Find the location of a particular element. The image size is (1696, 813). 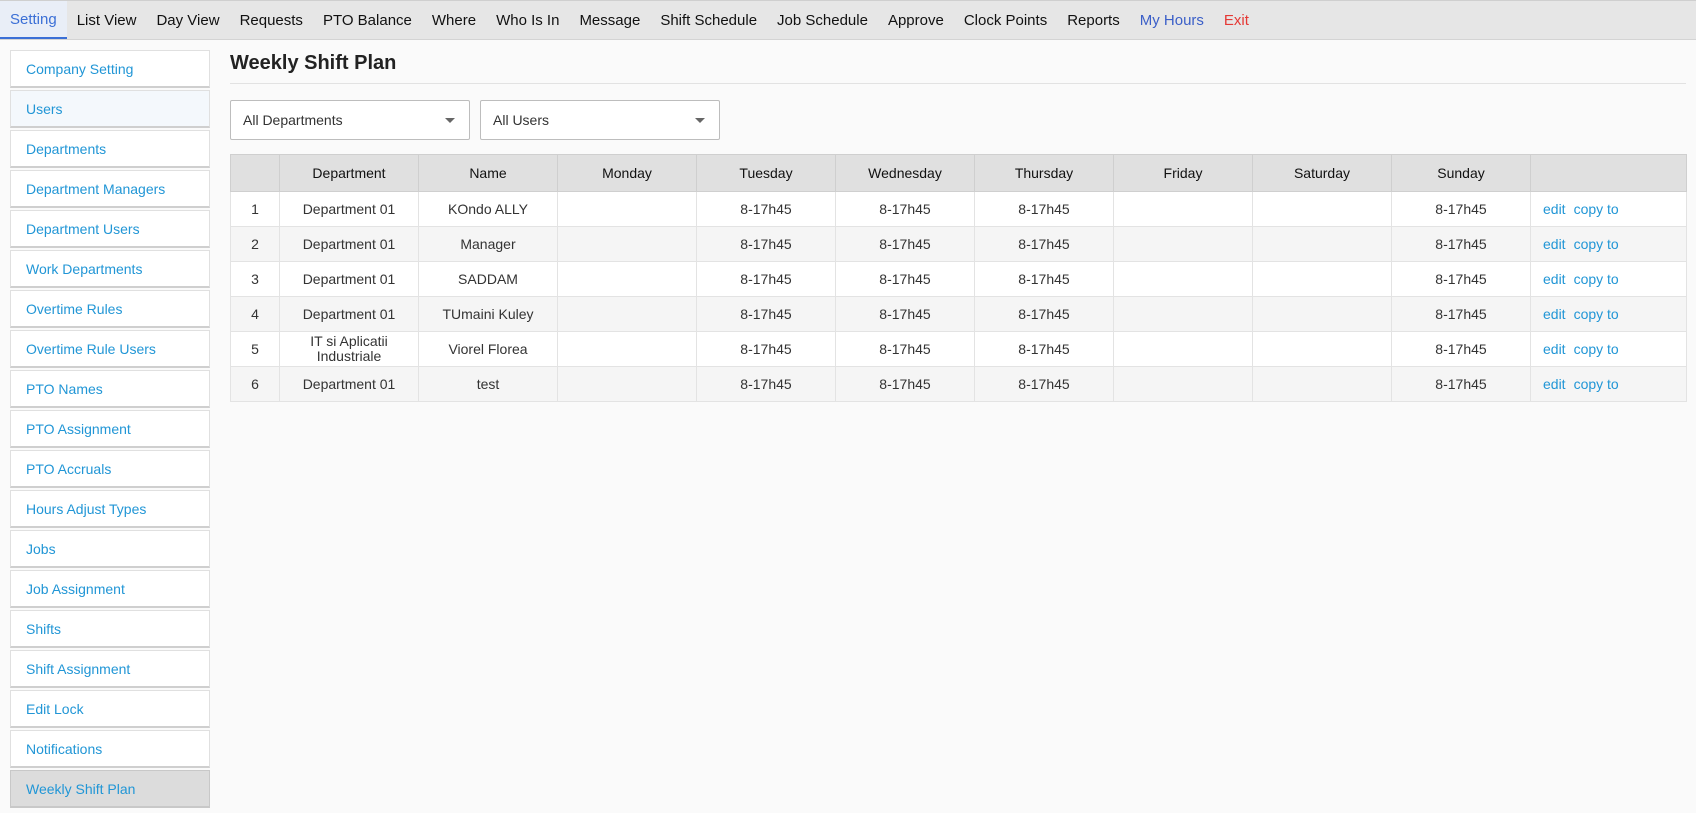

sidebar-item-shifts: Shifts is located at coordinates (110, 629).